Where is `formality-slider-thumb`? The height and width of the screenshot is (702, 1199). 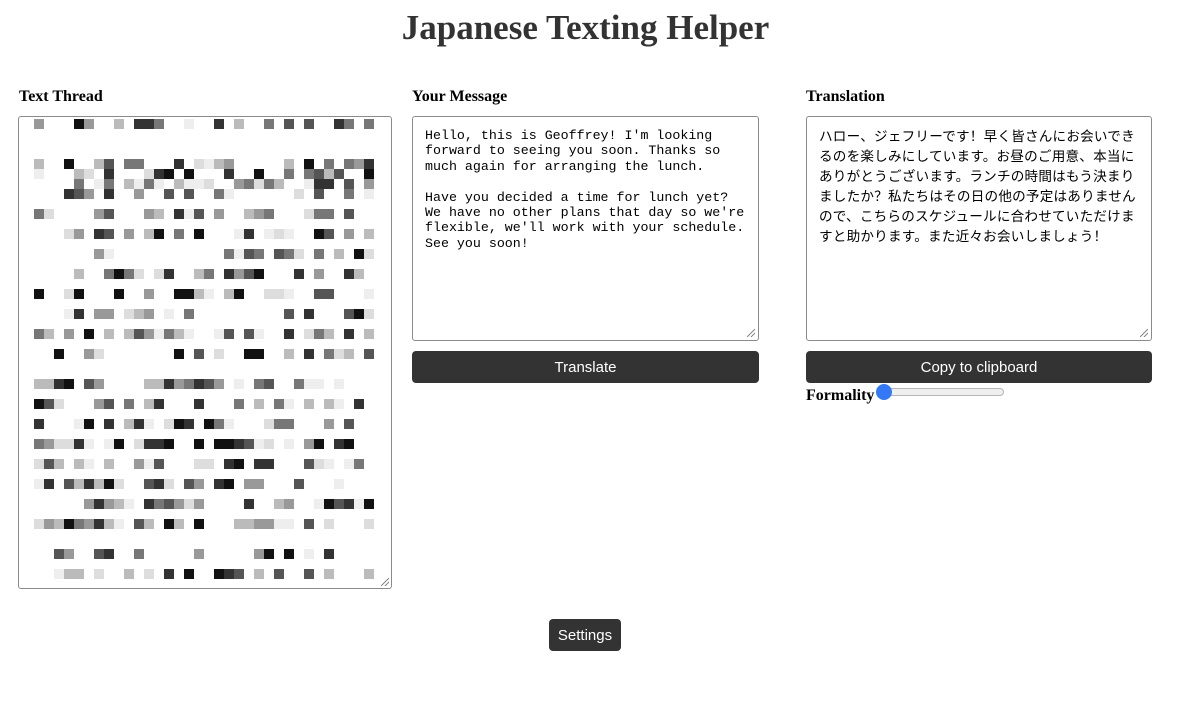 formality-slider-thumb is located at coordinates (884, 392).